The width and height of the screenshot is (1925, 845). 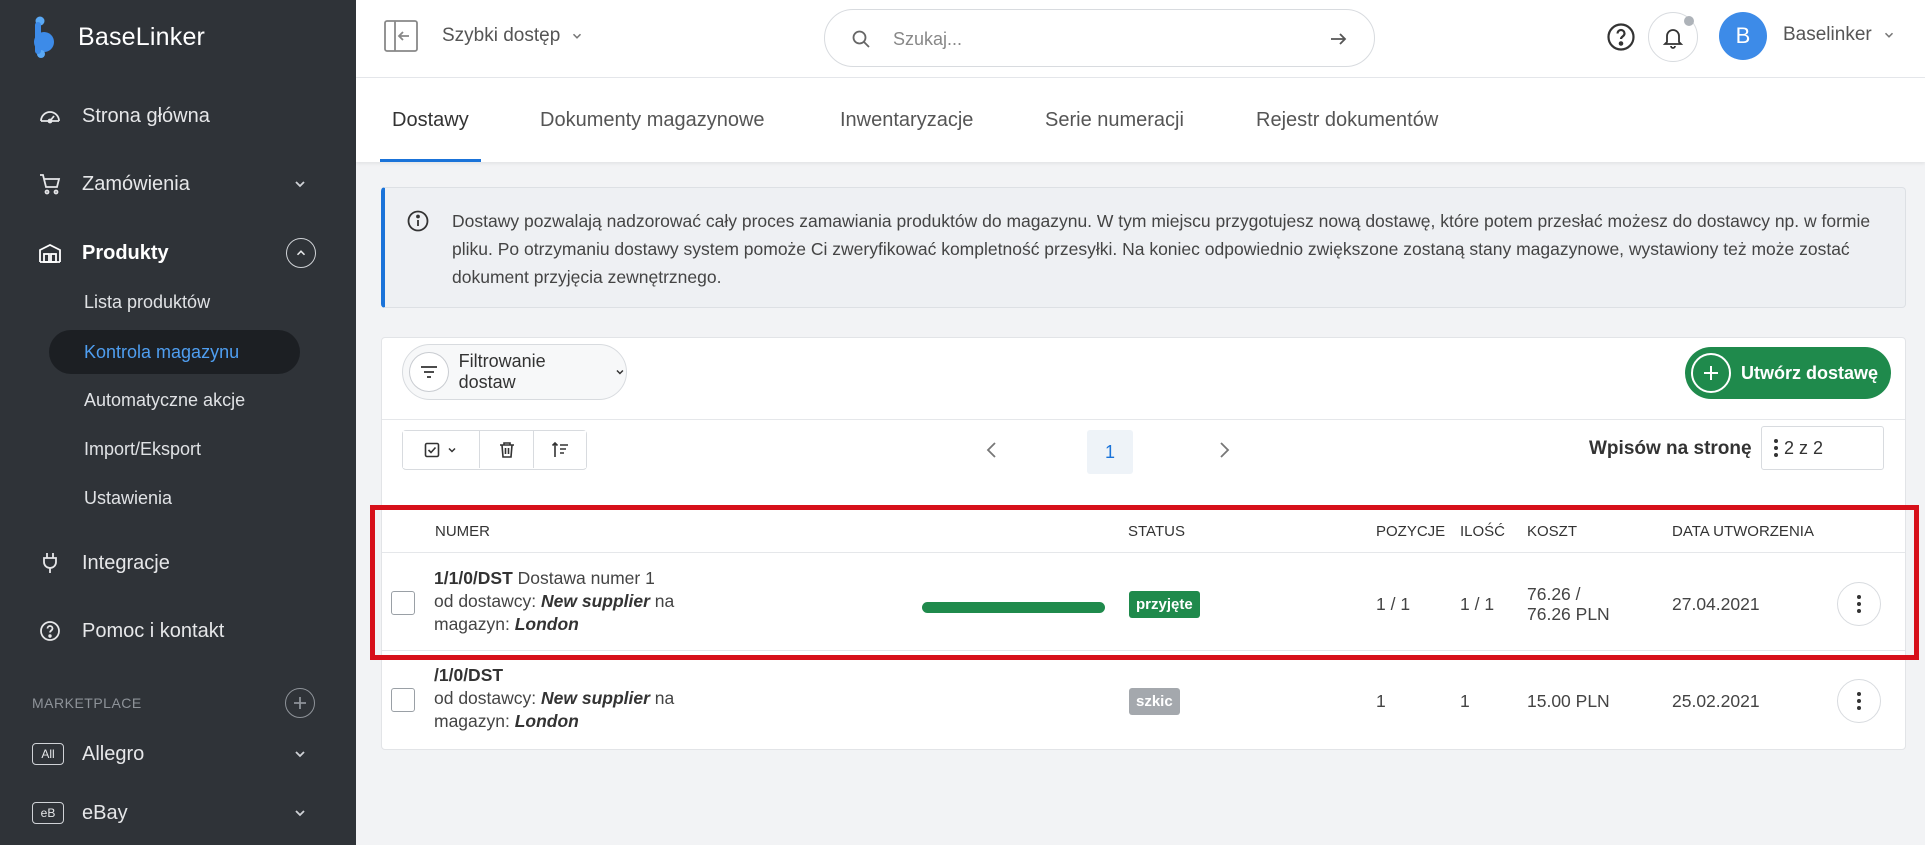 I want to click on help-icon, so click(x=50, y=631).